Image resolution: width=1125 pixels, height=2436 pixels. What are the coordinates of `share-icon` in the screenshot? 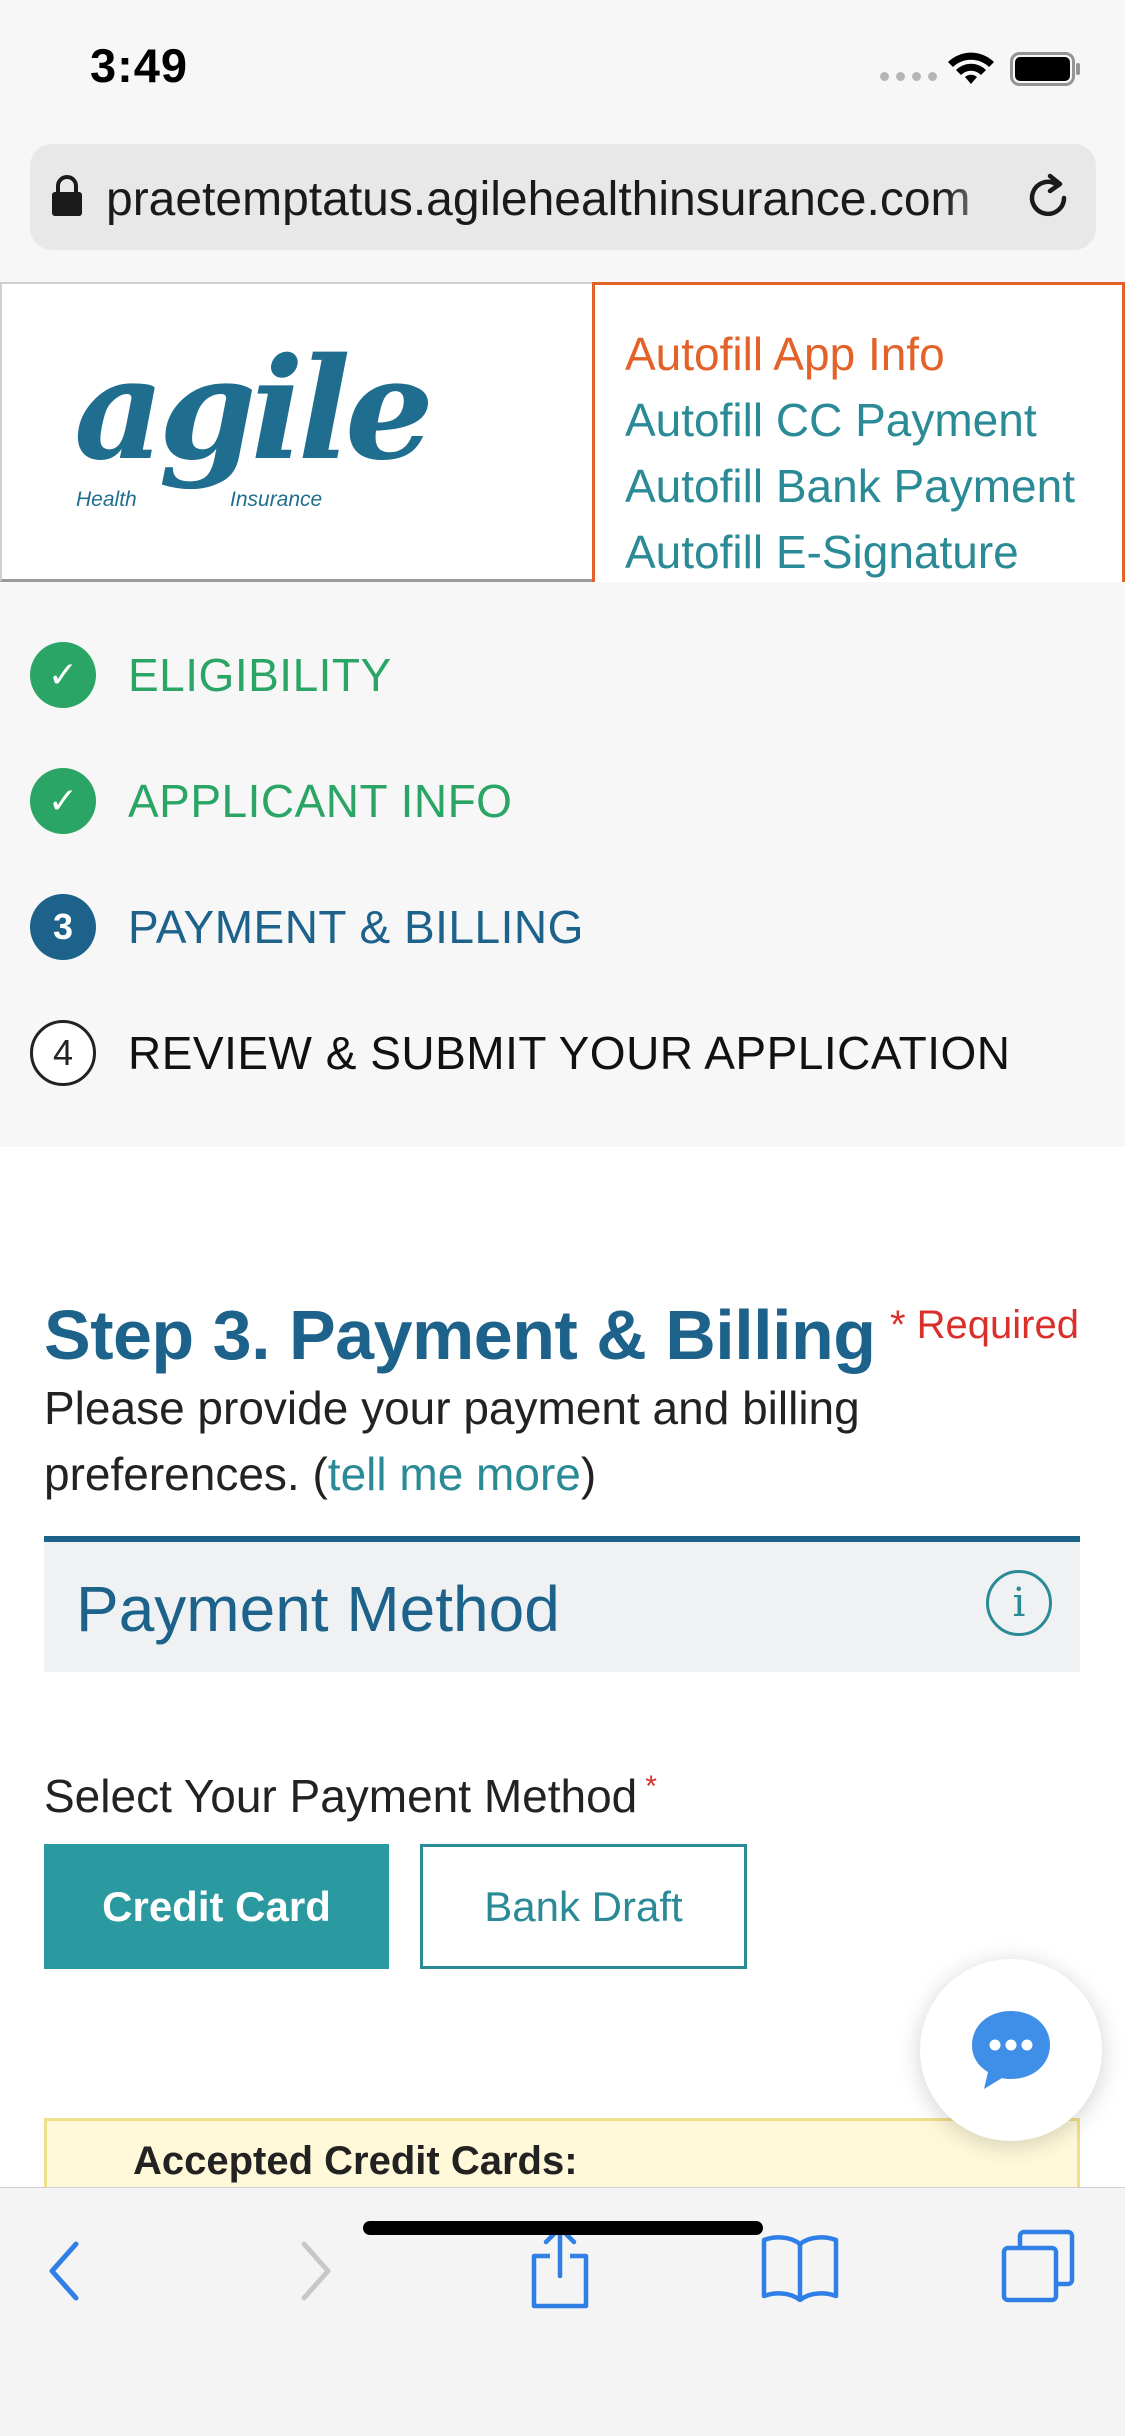 It's located at (560, 2267).